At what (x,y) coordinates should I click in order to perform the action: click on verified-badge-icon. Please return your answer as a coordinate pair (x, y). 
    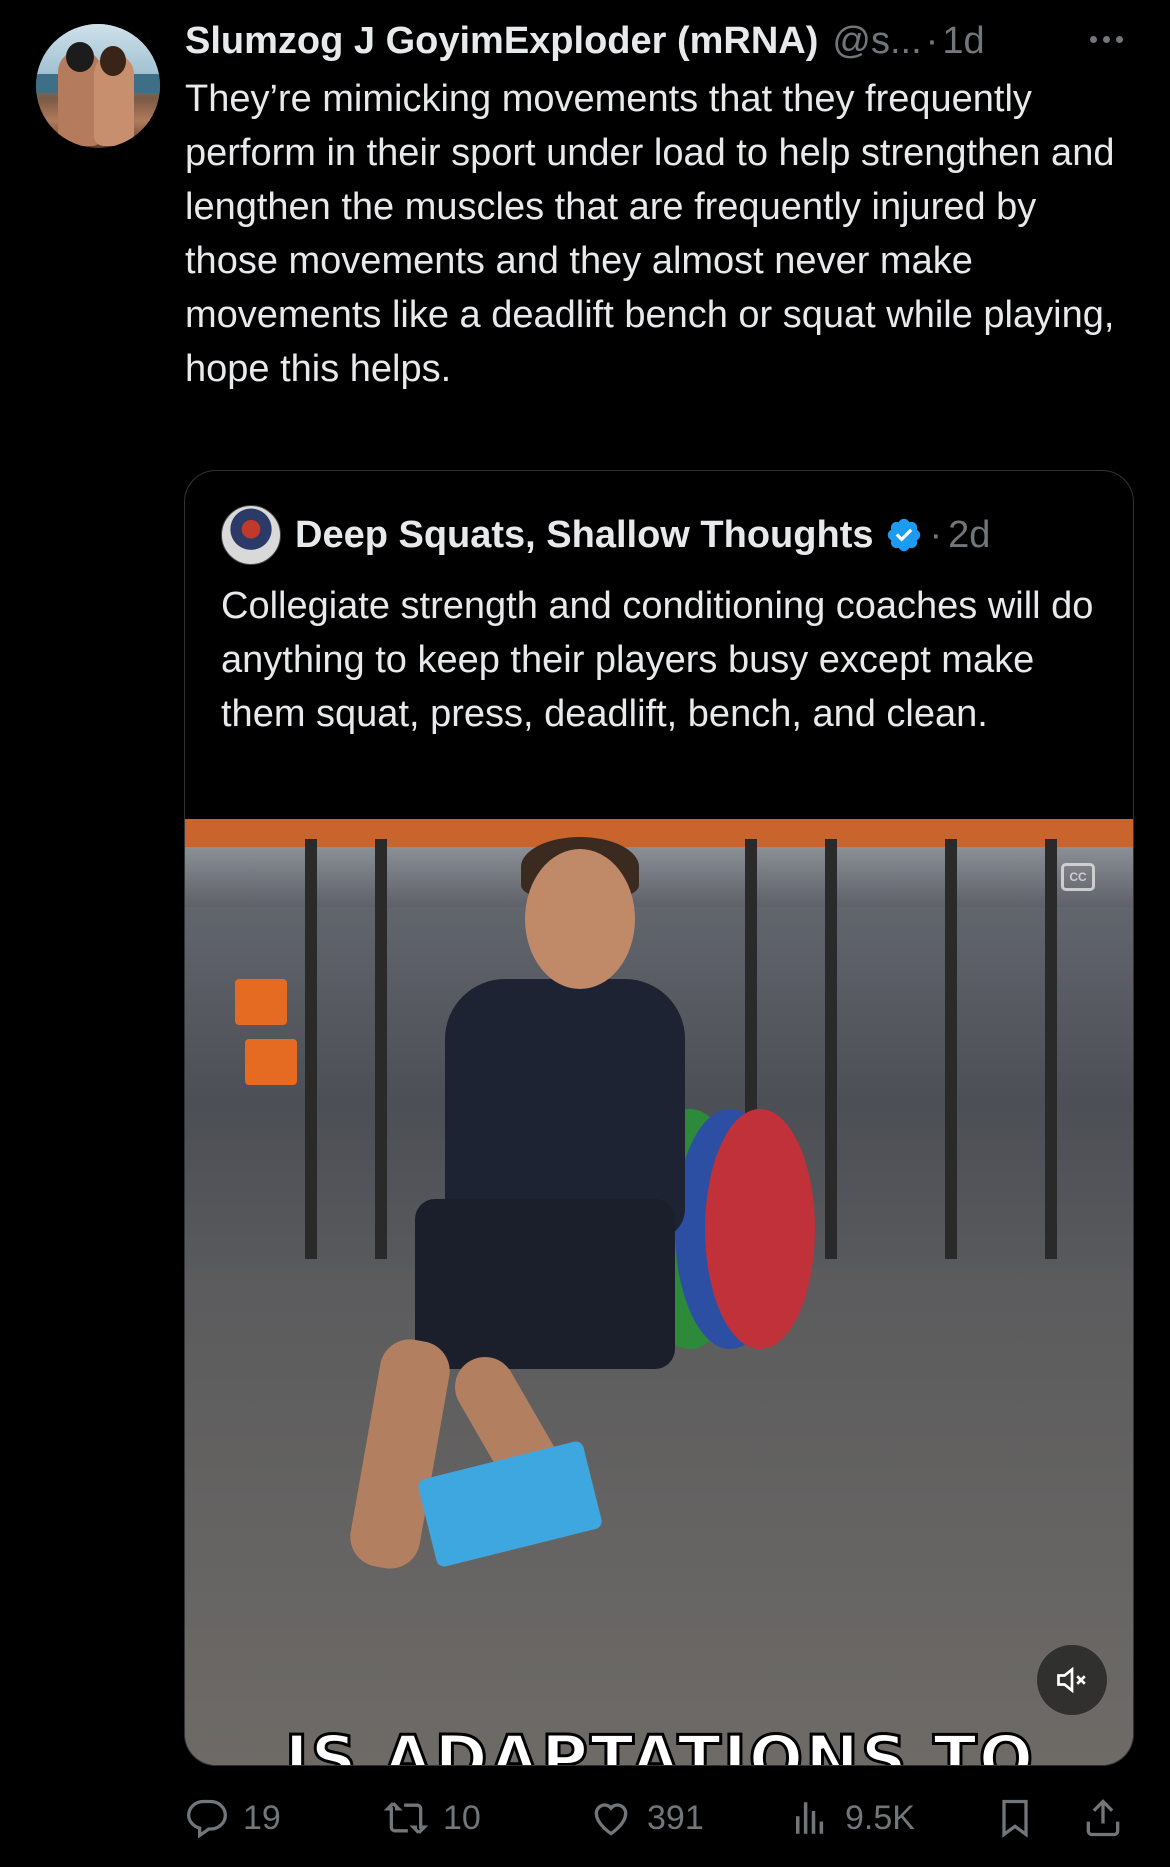
    Looking at the image, I should click on (904, 535).